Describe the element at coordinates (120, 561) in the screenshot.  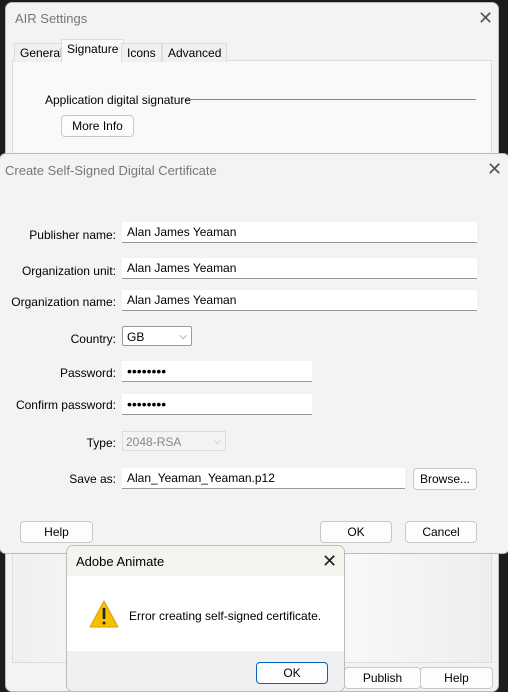
I see `alert-title: Adobe Animate` at that location.